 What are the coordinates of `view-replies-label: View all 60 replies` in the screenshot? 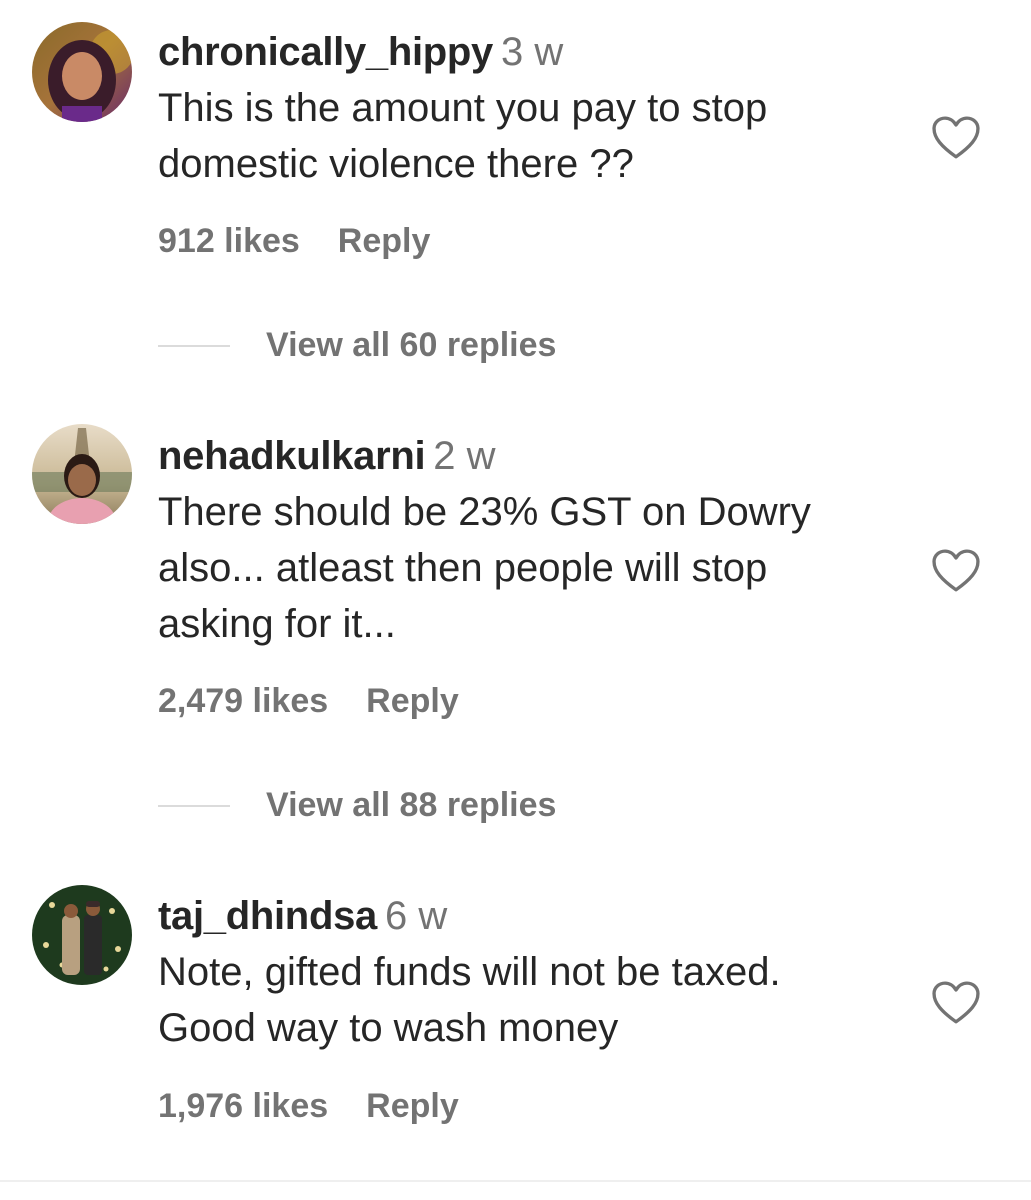 It's located at (411, 345).